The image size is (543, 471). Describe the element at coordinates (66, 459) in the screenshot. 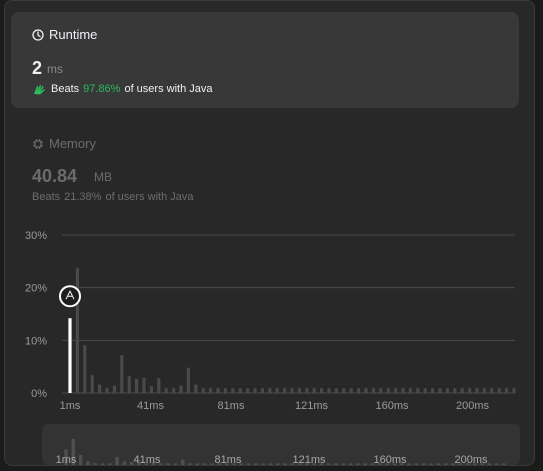

I see `overview-tick-label: 1ms` at that location.